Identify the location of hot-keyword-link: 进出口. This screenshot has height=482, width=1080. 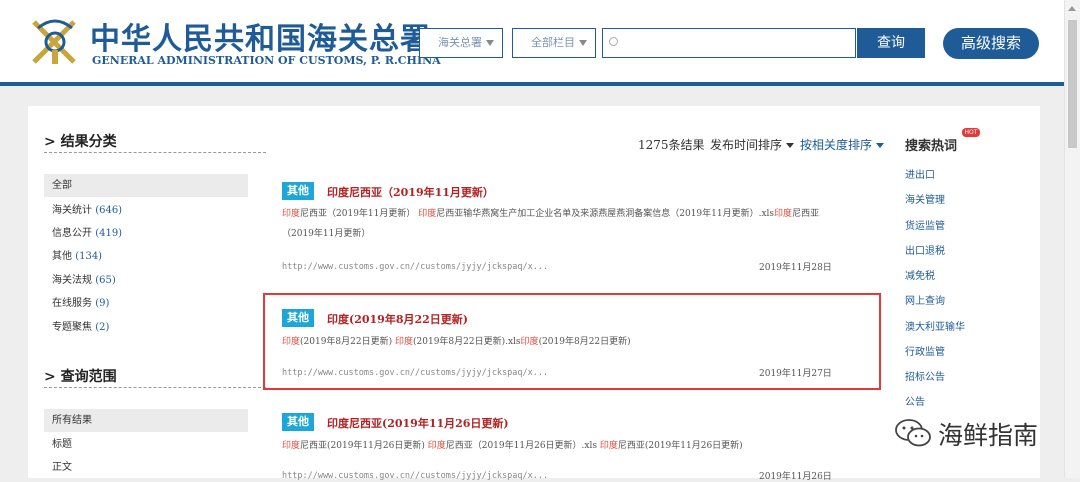
(920, 173).